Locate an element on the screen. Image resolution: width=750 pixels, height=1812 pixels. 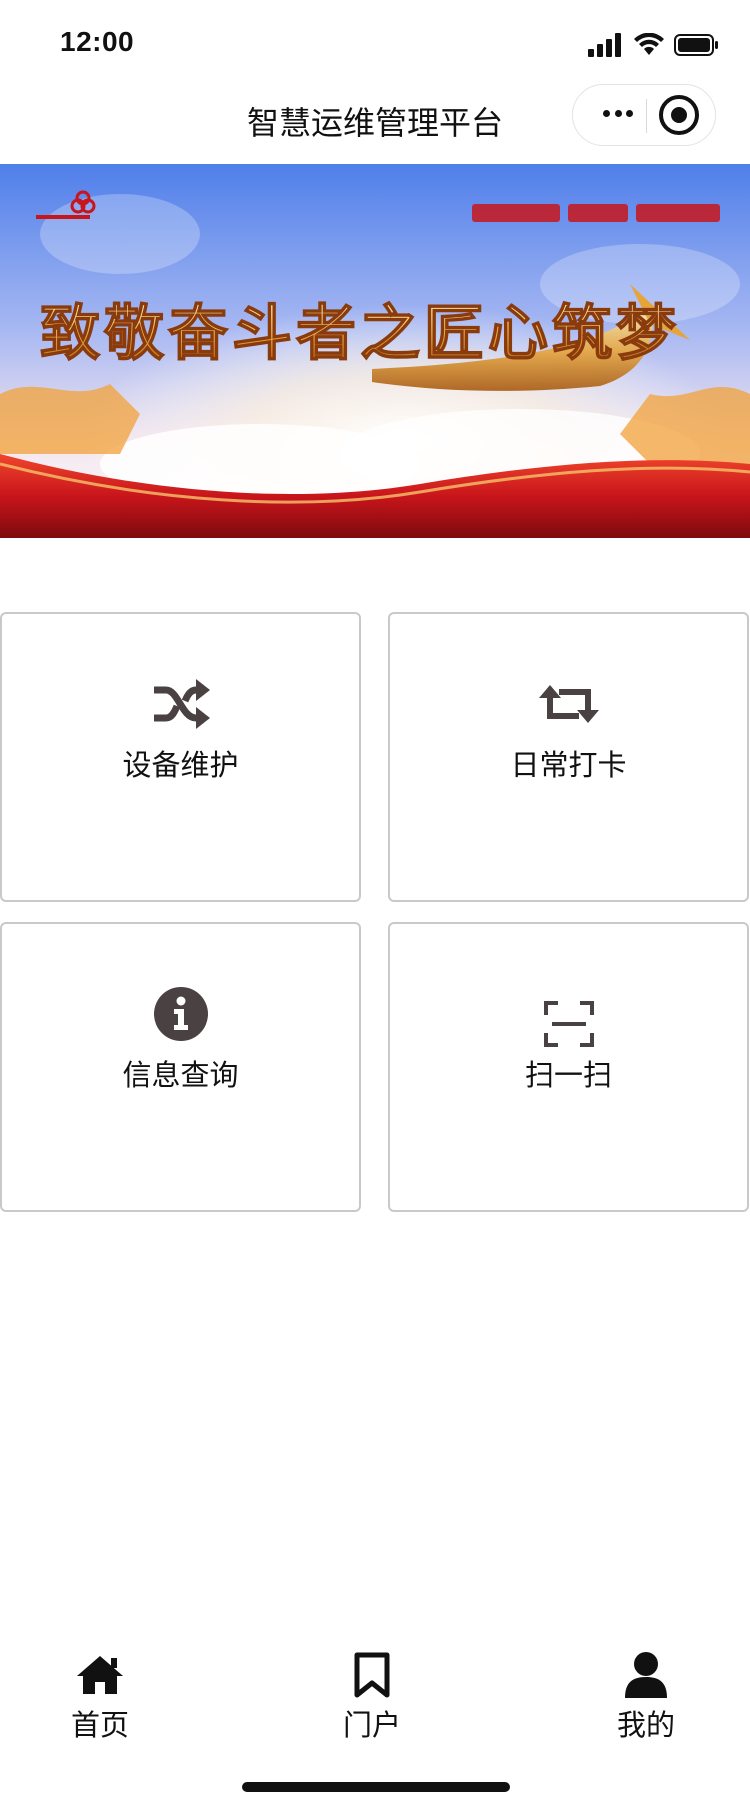
status-time: 12:00 is located at coordinates (97, 41).